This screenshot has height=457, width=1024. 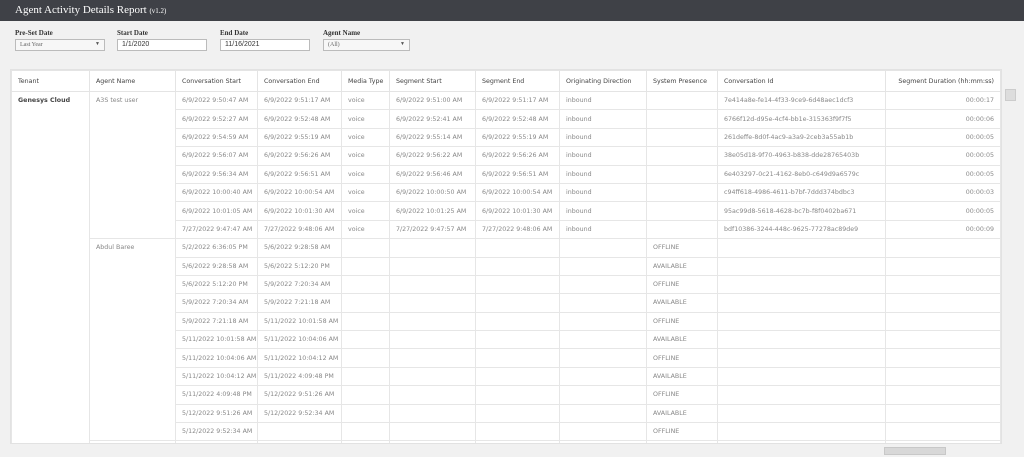 I want to click on column-header: Segment Duration (hh:mm:ss), so click(x=943, y=81).